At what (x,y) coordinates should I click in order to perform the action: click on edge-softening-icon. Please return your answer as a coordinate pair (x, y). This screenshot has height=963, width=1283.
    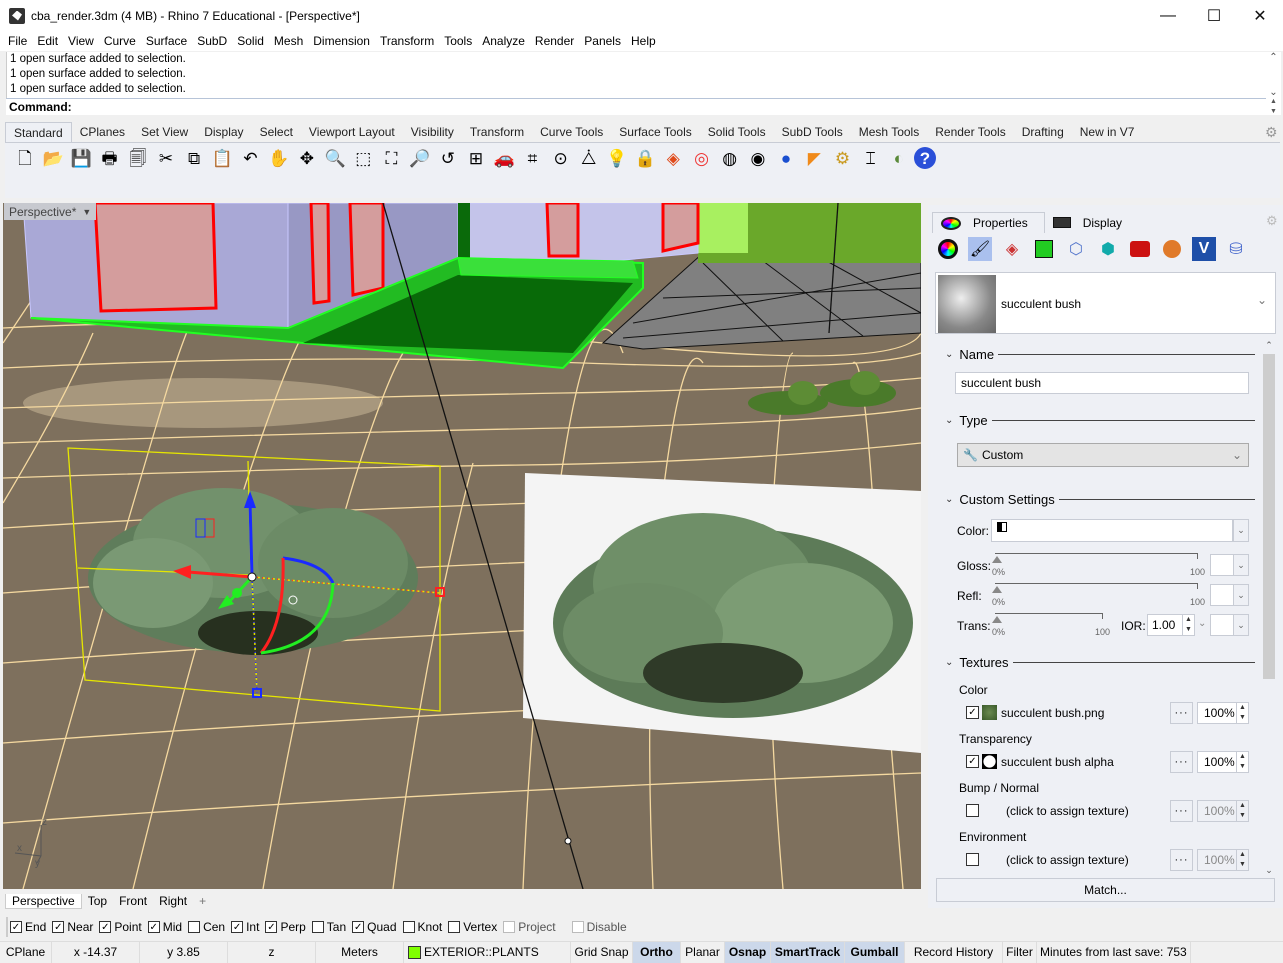
    Looking at the image, I should click on (1140, 249).